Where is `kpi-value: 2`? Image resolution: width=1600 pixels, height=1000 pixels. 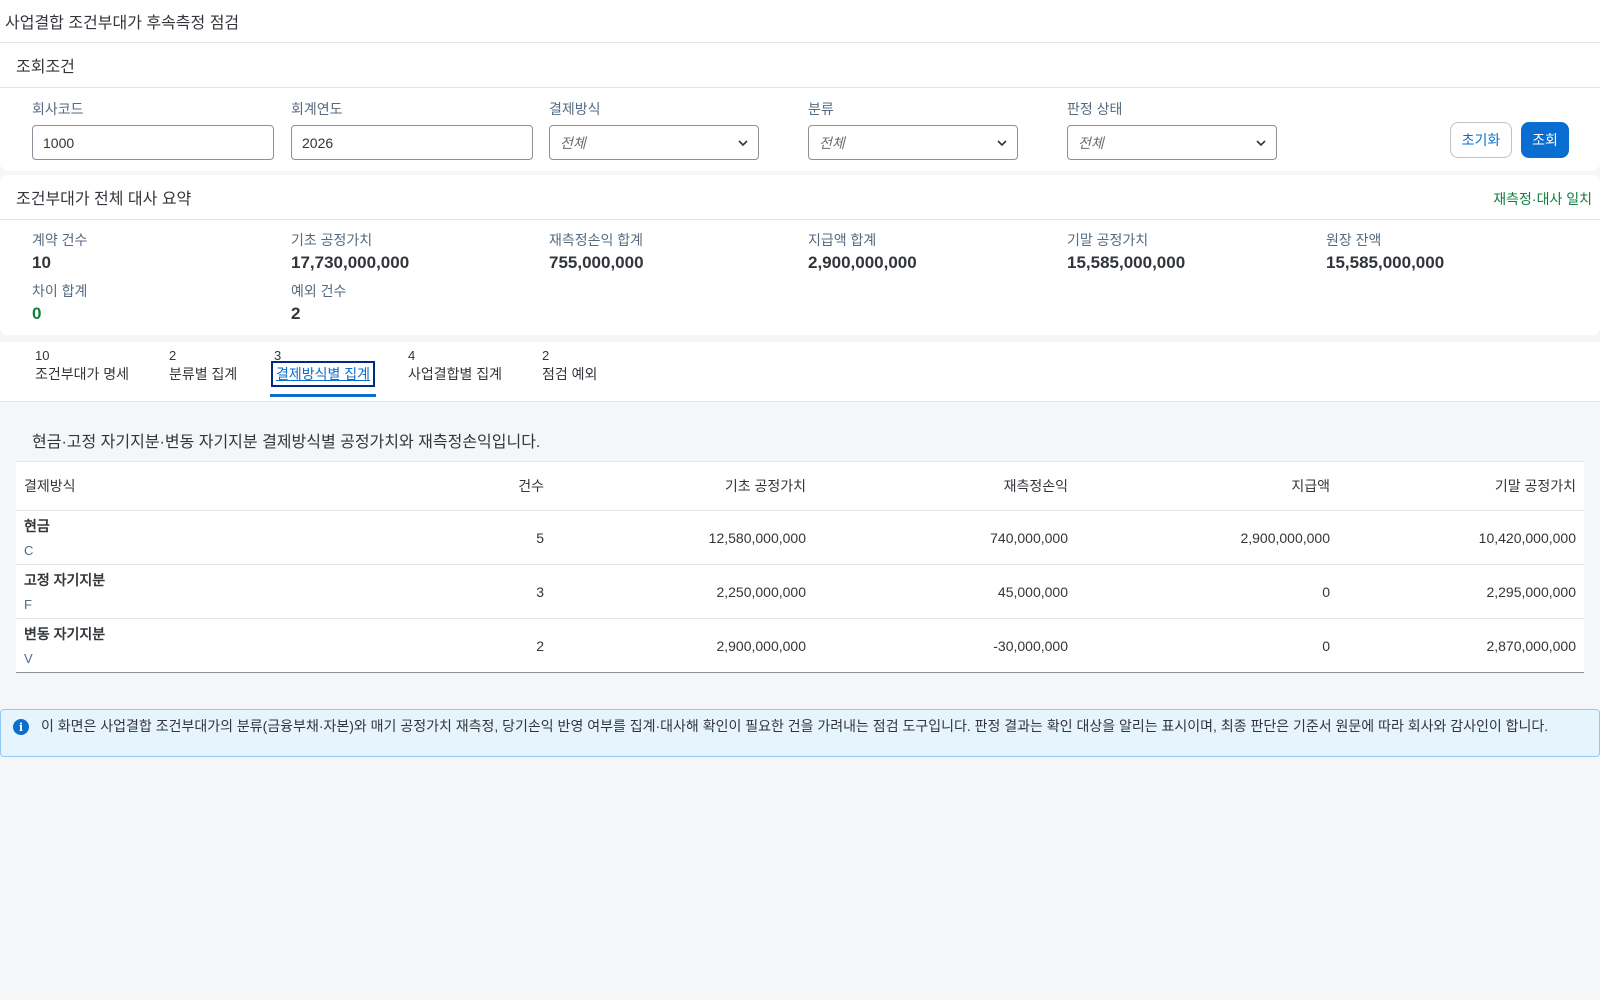
kpi-value: 2 is located at coordinates (296, 313).